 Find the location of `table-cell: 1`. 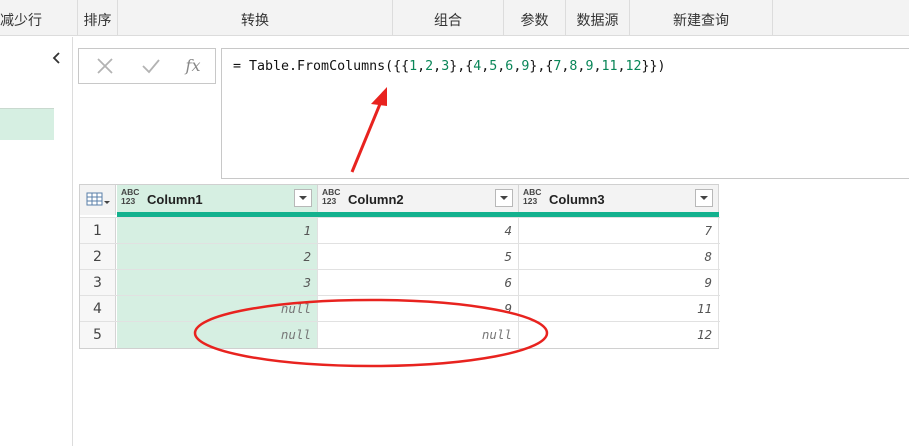

table-cell: 1 is located at coordinates (217, 231).